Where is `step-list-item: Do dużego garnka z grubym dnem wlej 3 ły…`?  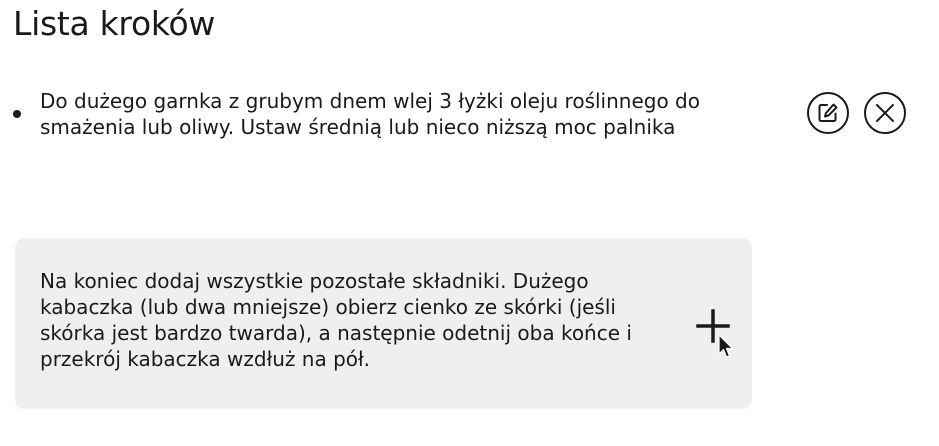
step-list-item: Do dużego garnka z grubym dnem wlej 3 ły… is located at coordinates (470, 118).